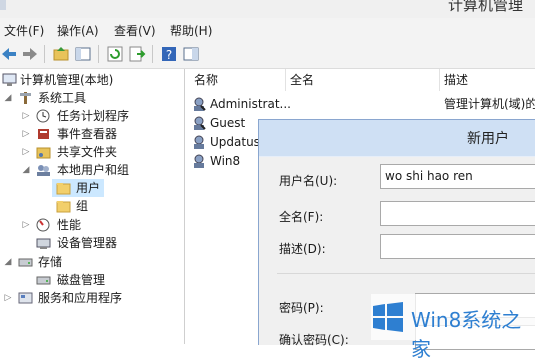  What do you see at coordinates (228, 123) in the screenshot?
I see `user-name: Guest` at bounding box center [228, 123].